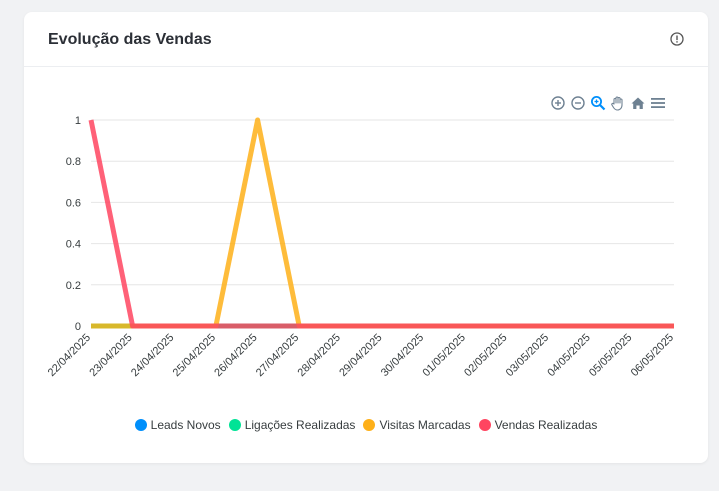 The image size is (719, 491). I want to click on y-tick-label: 0, so click(78, 327).